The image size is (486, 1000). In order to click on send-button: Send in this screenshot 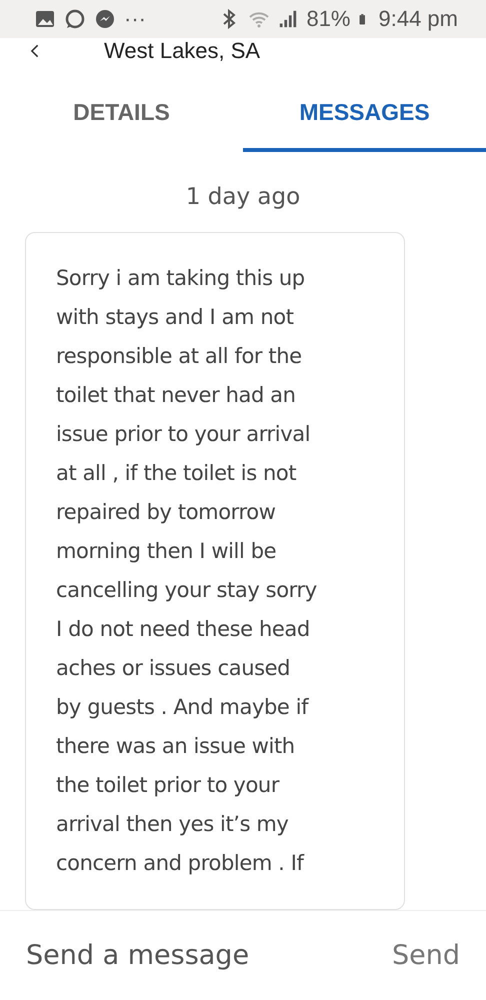, I will do `click(426, 955)`.